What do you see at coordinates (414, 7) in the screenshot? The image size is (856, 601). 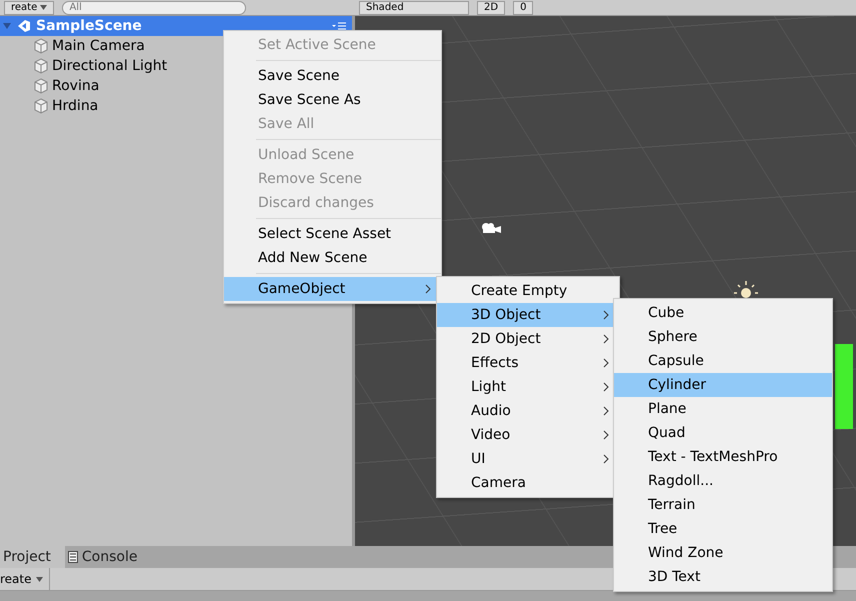 I see `shading-dropdown: Shaded` at bounding box center [414, 7].